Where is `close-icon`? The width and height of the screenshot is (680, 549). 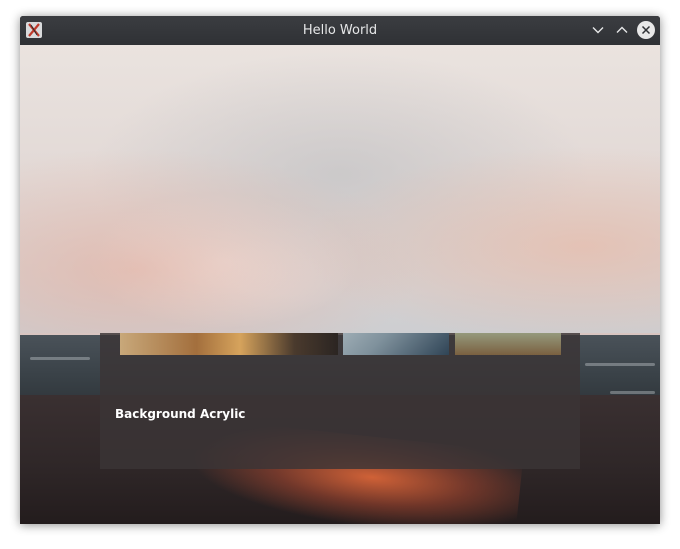 close-icon is located at coordinates (646, 30).